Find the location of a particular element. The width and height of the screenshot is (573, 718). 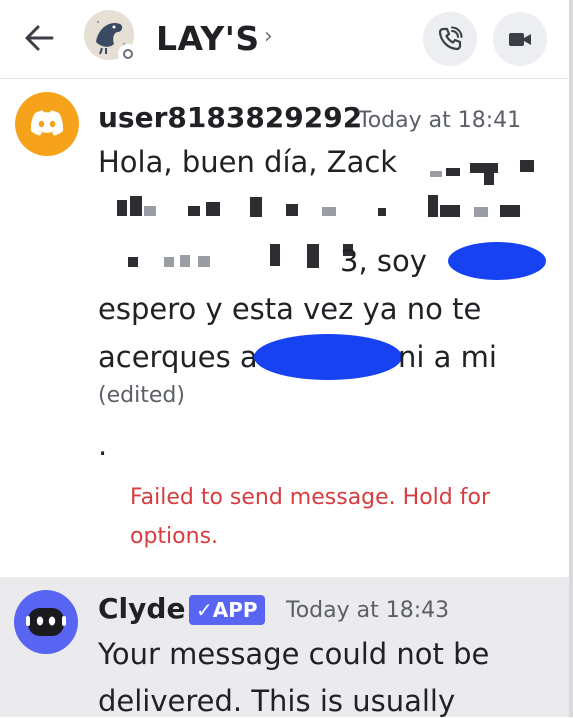

user-avatar is located at coordinates (47, 124).